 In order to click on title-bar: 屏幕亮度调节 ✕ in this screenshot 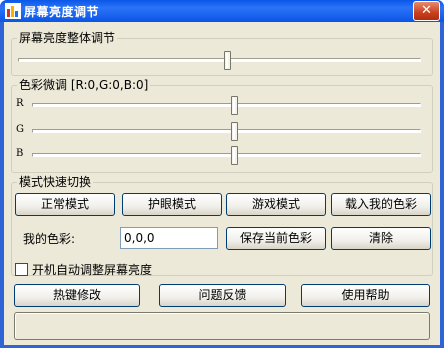, I will do `click(222, 11)`.